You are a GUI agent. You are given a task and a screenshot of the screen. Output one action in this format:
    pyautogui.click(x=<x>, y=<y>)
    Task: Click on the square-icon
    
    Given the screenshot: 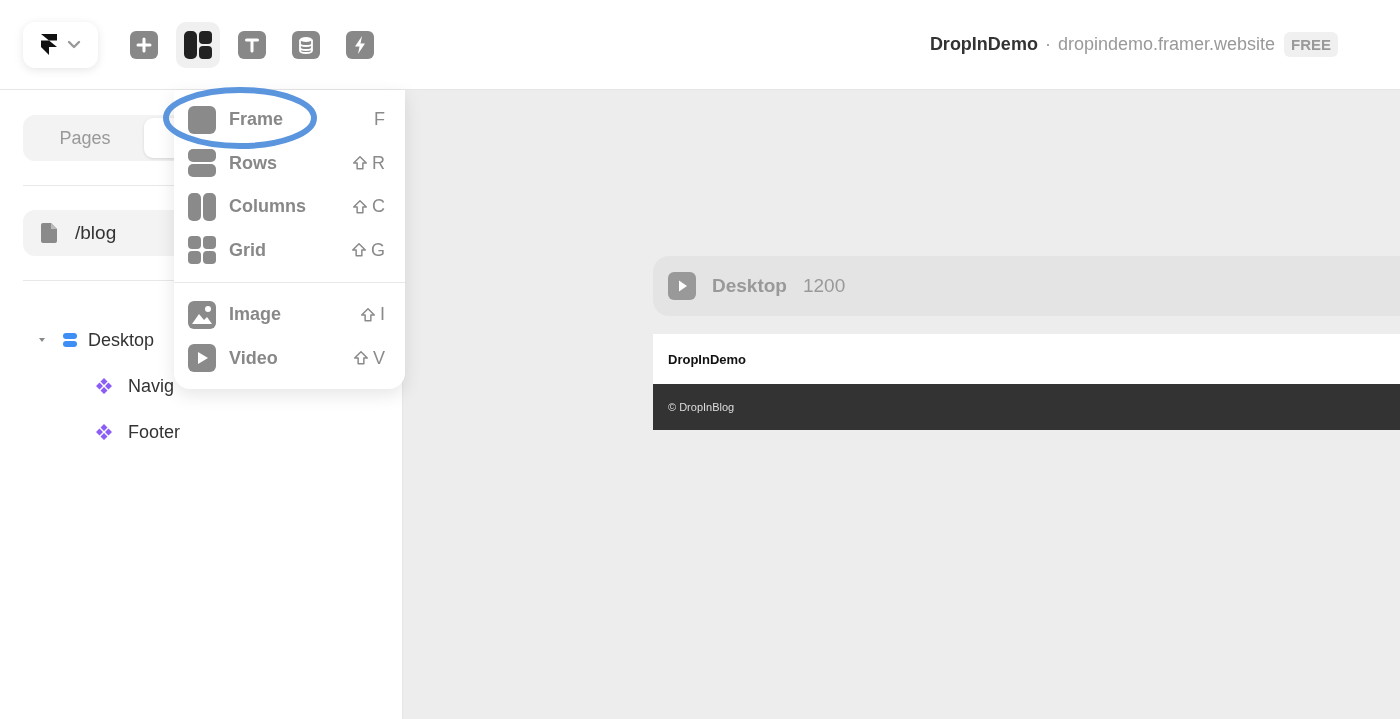 What is the action you would take?
    pyautogui.click(x=202, y=119)
    